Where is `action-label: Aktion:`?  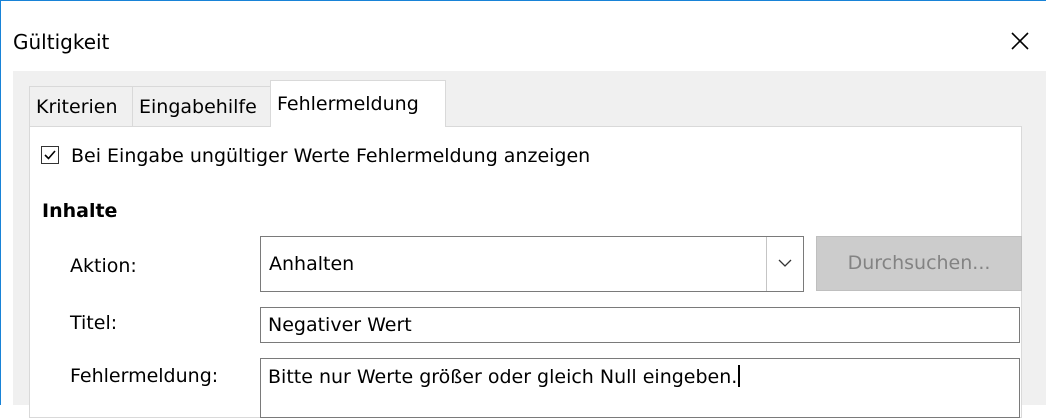 action-label: Aktion: is located at coordinates (103, 266).